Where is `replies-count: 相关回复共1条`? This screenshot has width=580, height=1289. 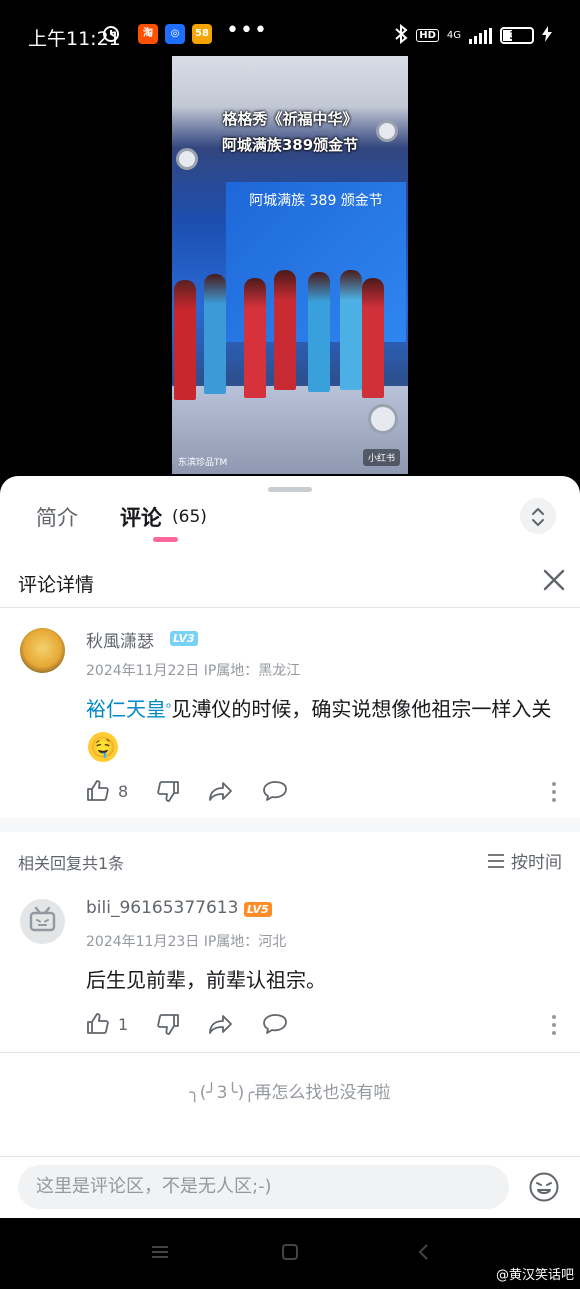
replies-count: 相关回复共1条 is located at coordinates (71, 863).